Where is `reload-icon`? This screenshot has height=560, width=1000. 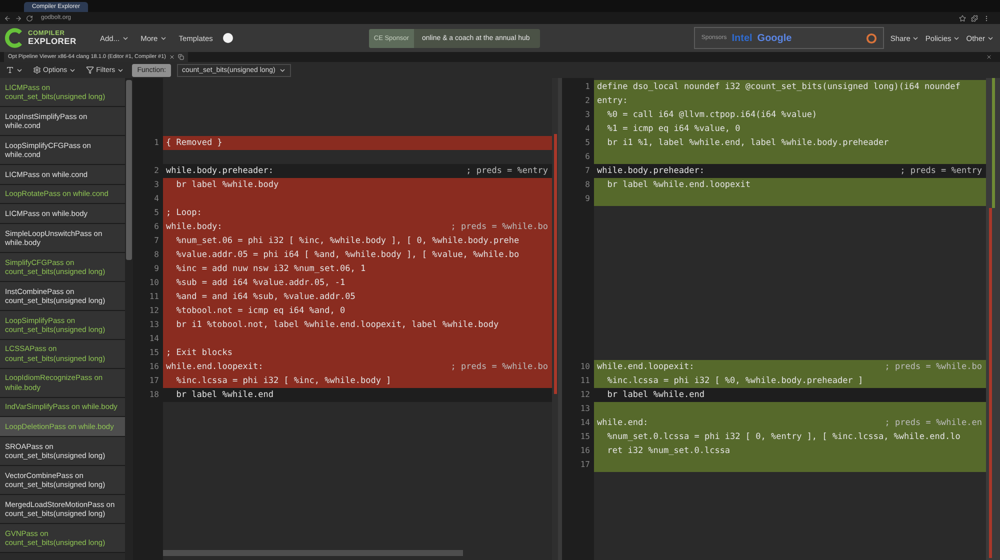 reload-icon is located at coordinates (29, 18).